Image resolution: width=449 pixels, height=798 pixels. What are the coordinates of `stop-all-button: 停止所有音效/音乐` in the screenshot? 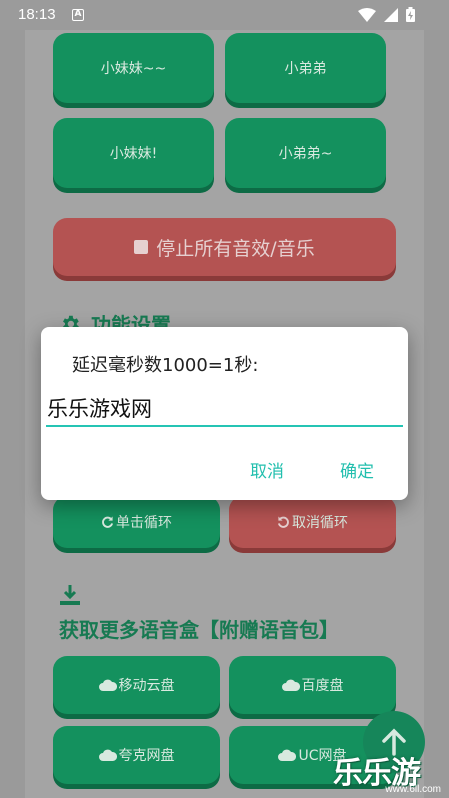 It's located at (224, 247).